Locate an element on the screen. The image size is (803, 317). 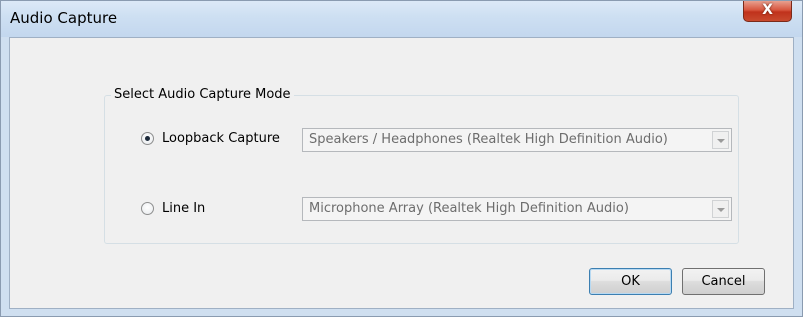
ok-button: OK is located at coordinates (630, 281).